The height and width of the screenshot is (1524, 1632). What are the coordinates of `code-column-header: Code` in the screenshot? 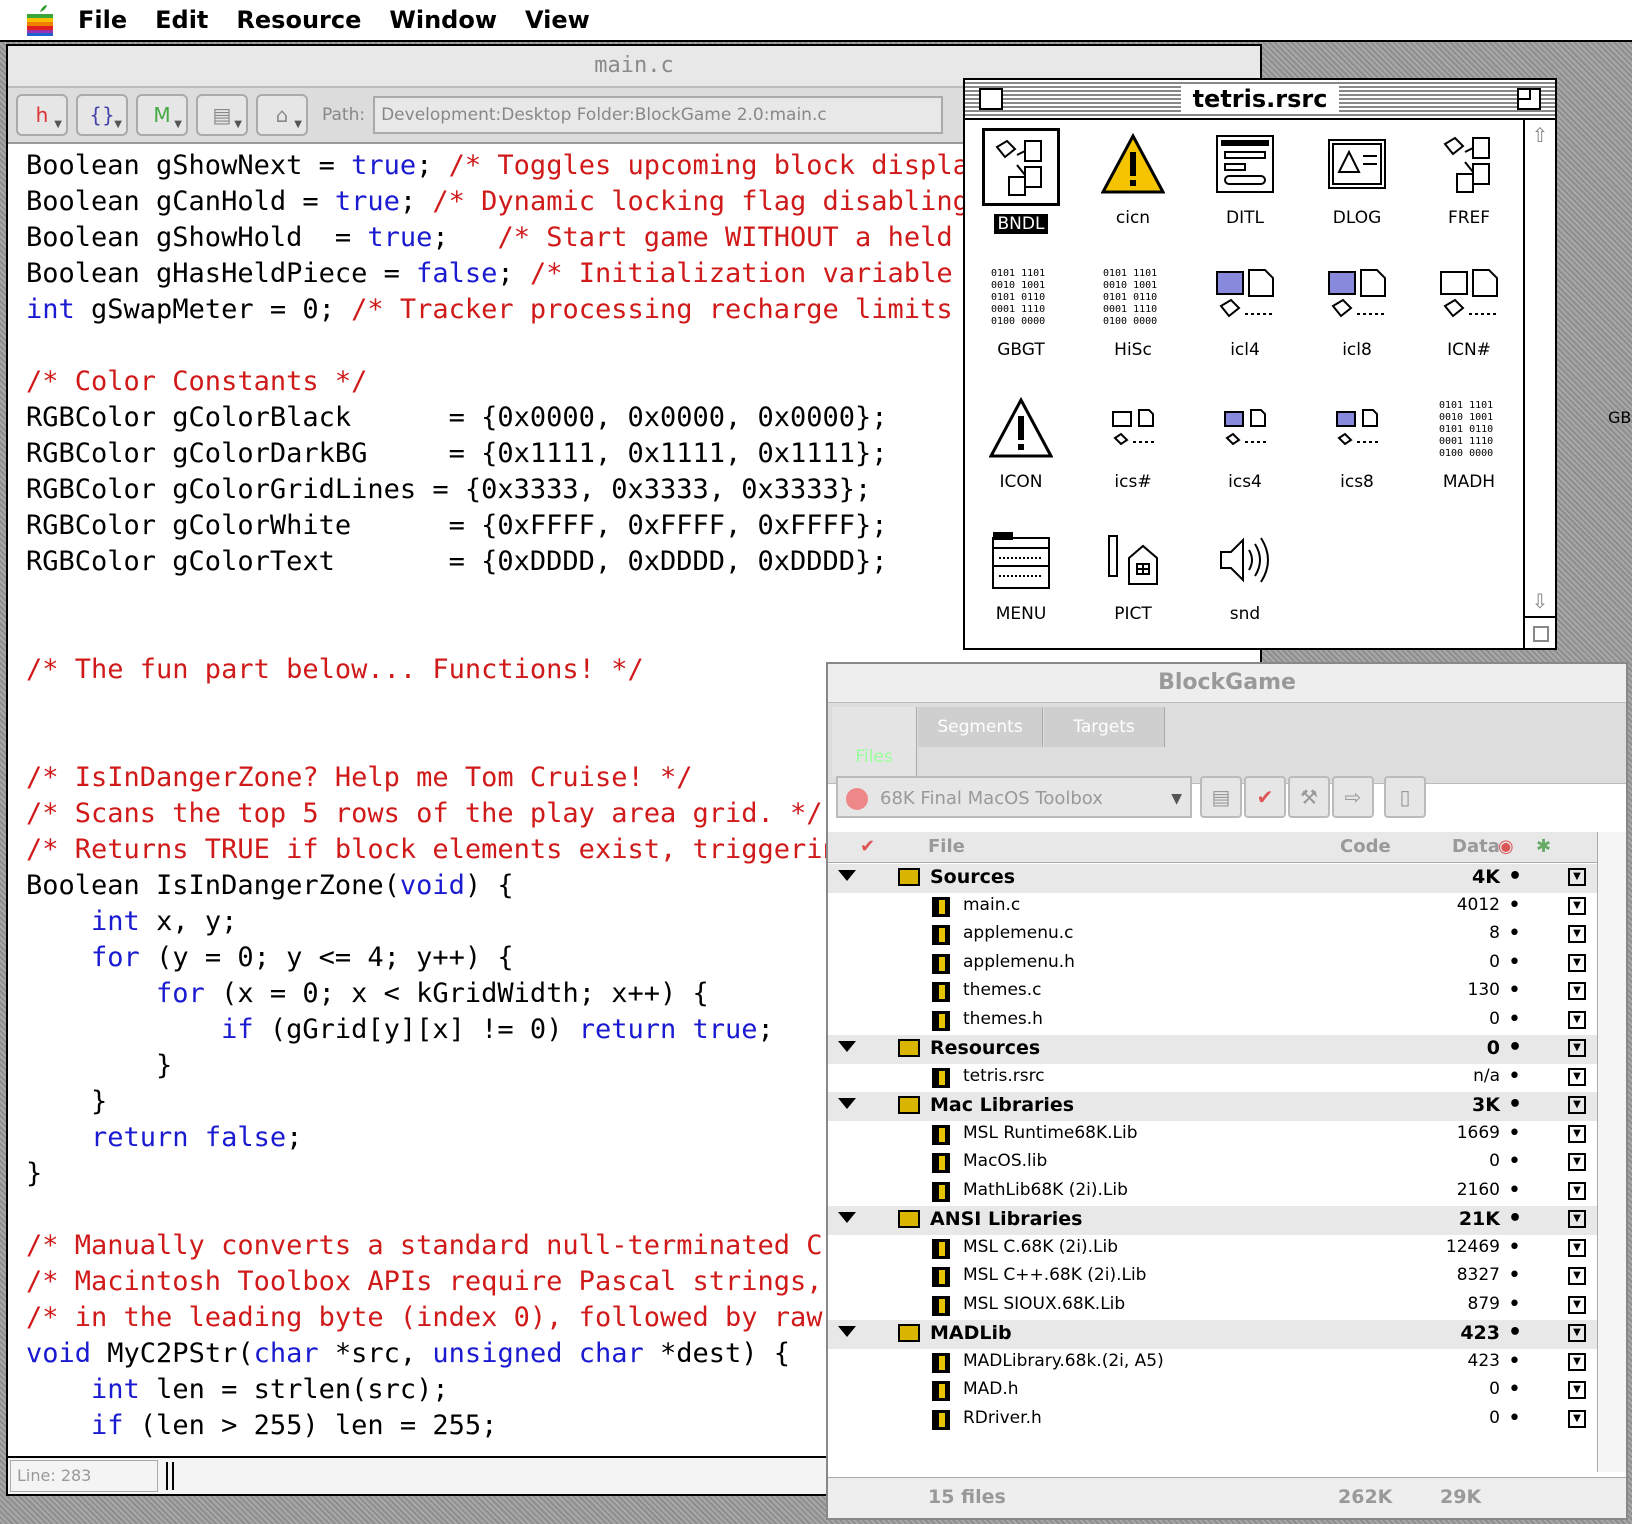 It's located at (1365, 846).